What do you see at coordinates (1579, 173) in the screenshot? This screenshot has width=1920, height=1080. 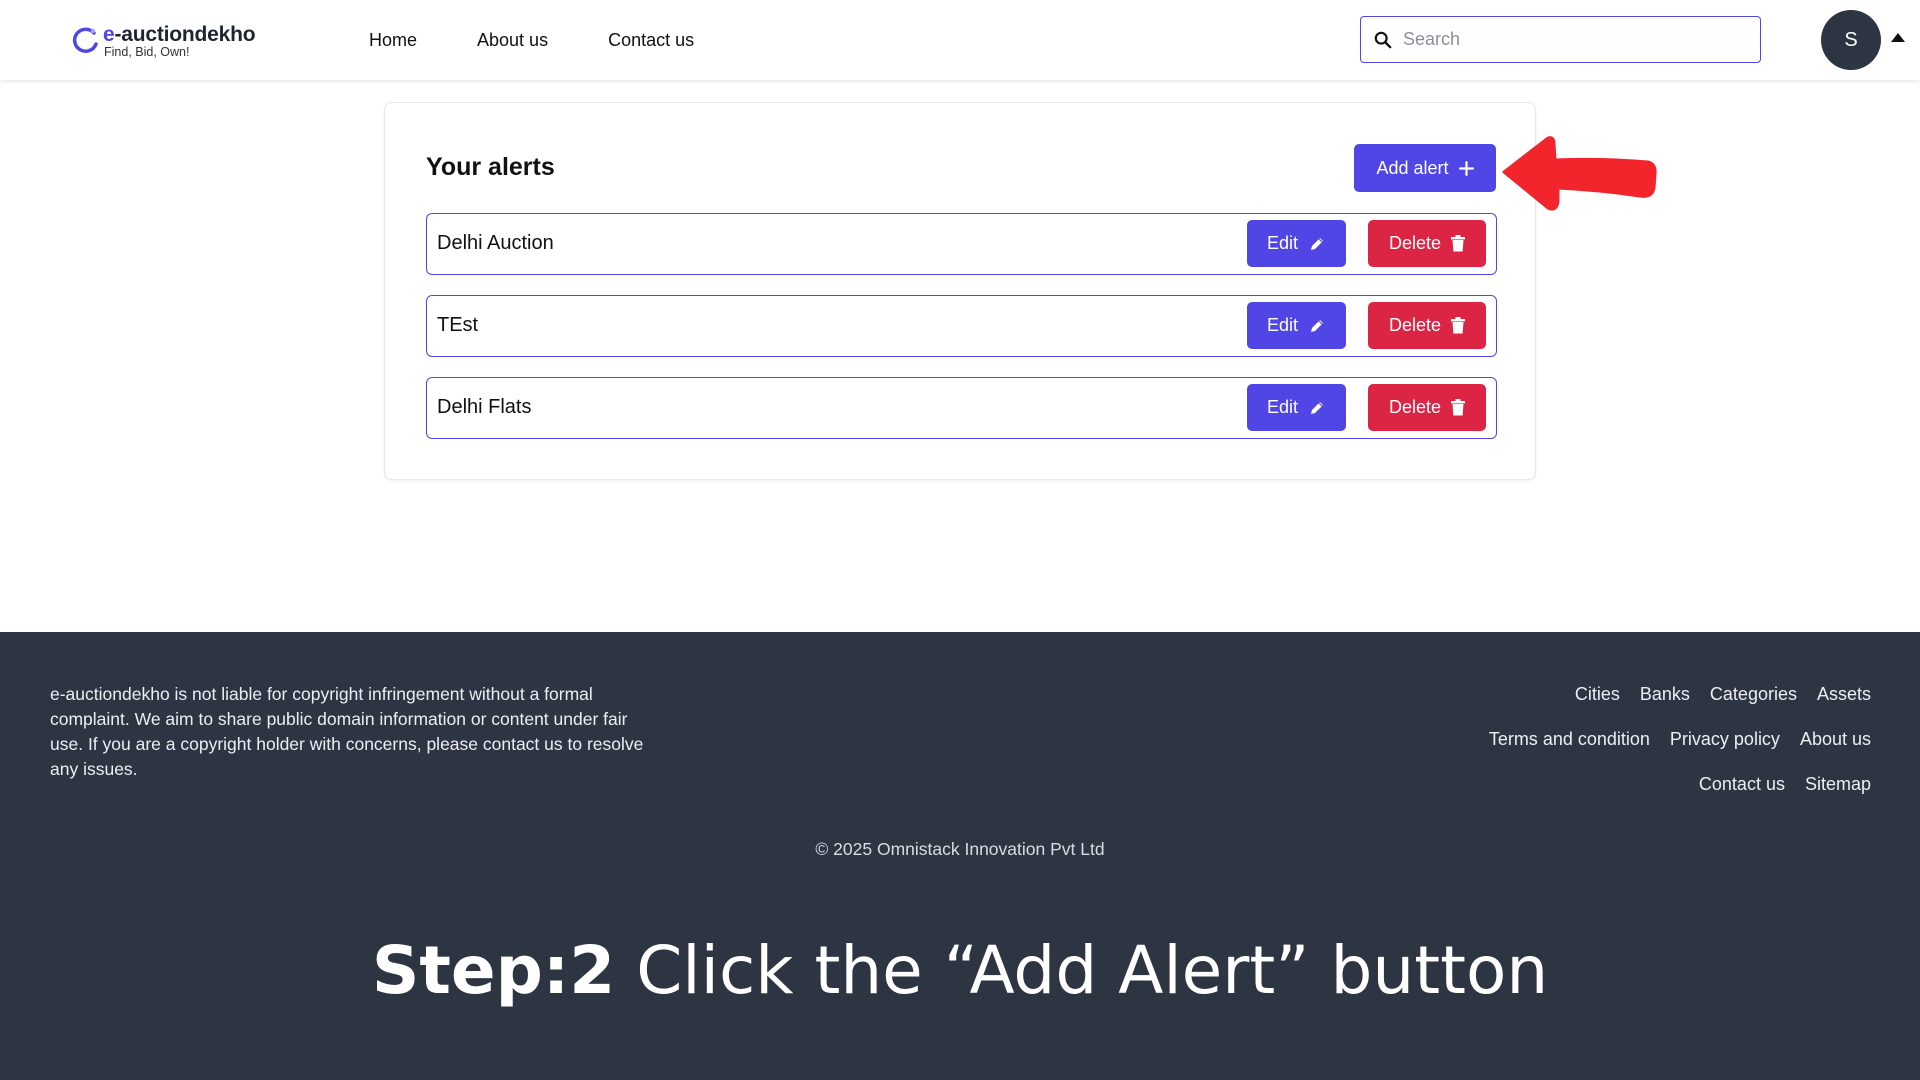 I see `annotation-arrow-icon` at bounding box center [1579, 173].